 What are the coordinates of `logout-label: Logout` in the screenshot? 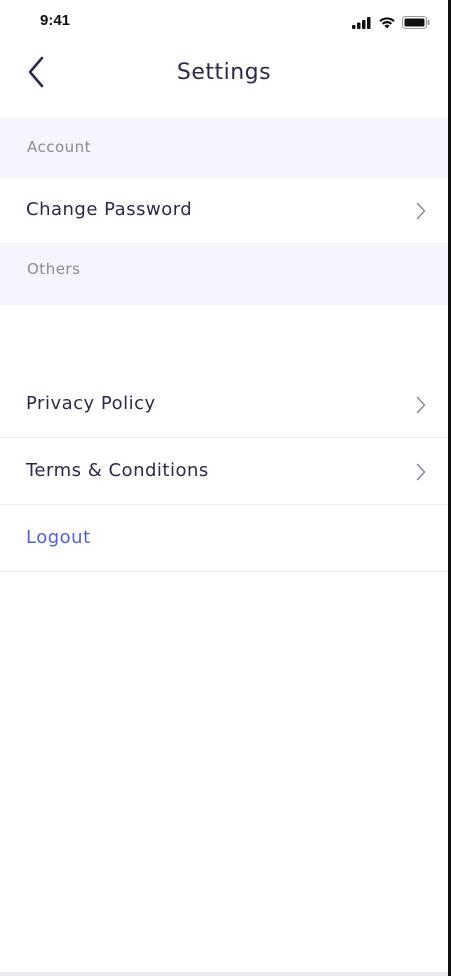 It's located at (58, 537).